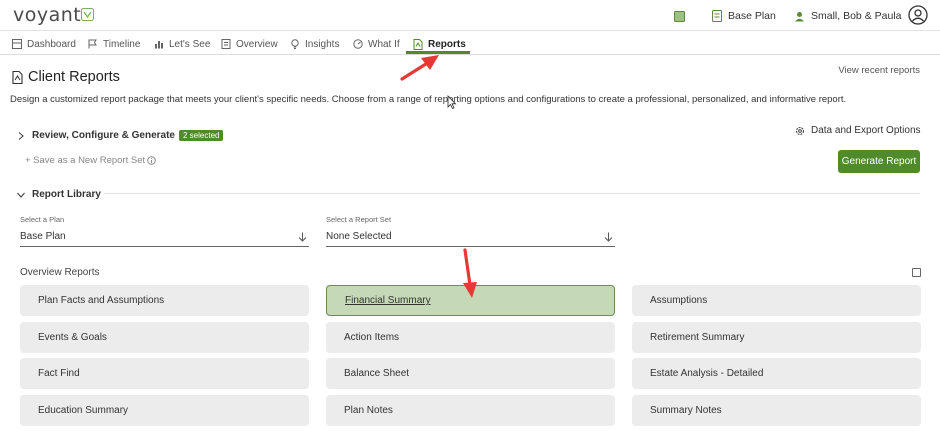 The image size is (940, 431). I want to click on report-card: Education Summary, so click(164, 410).